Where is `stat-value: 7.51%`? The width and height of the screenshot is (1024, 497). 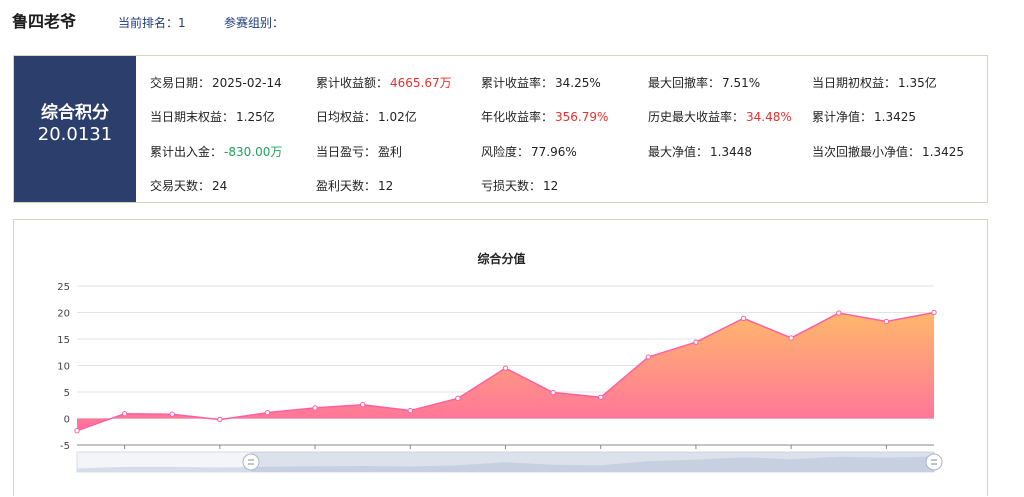 stat-value: 7.51% is located at coordinates (741, 83).